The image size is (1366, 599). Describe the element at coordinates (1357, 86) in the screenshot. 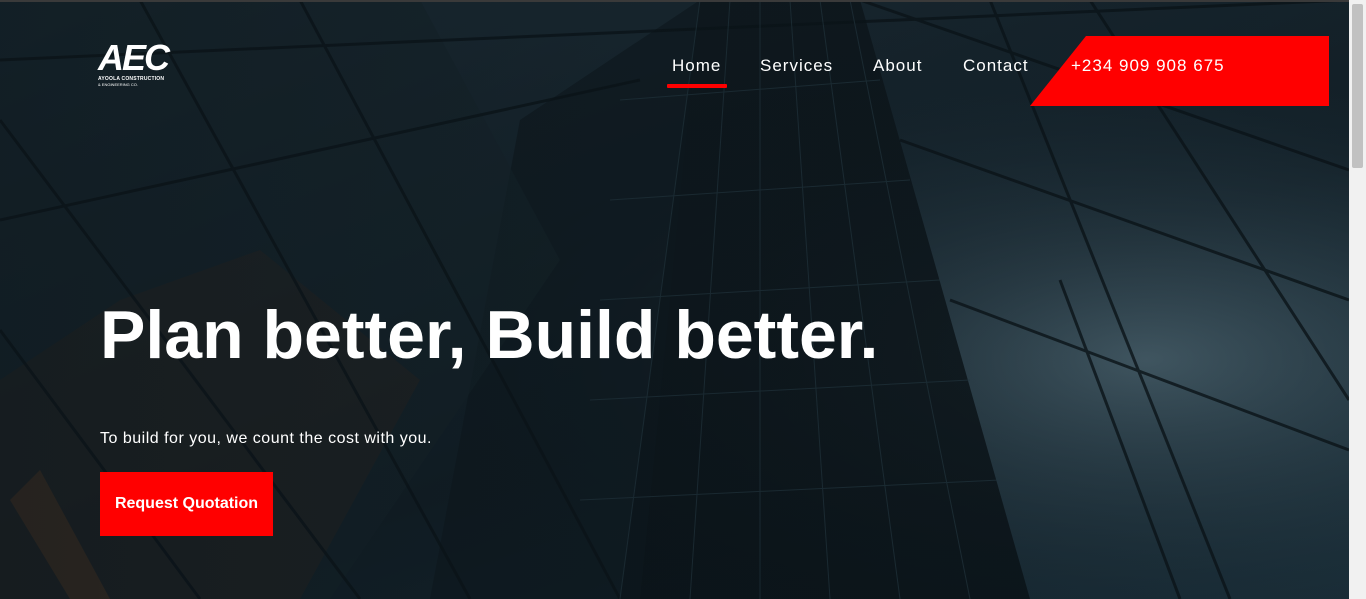

I see `scrollbar-thumb` at that location.